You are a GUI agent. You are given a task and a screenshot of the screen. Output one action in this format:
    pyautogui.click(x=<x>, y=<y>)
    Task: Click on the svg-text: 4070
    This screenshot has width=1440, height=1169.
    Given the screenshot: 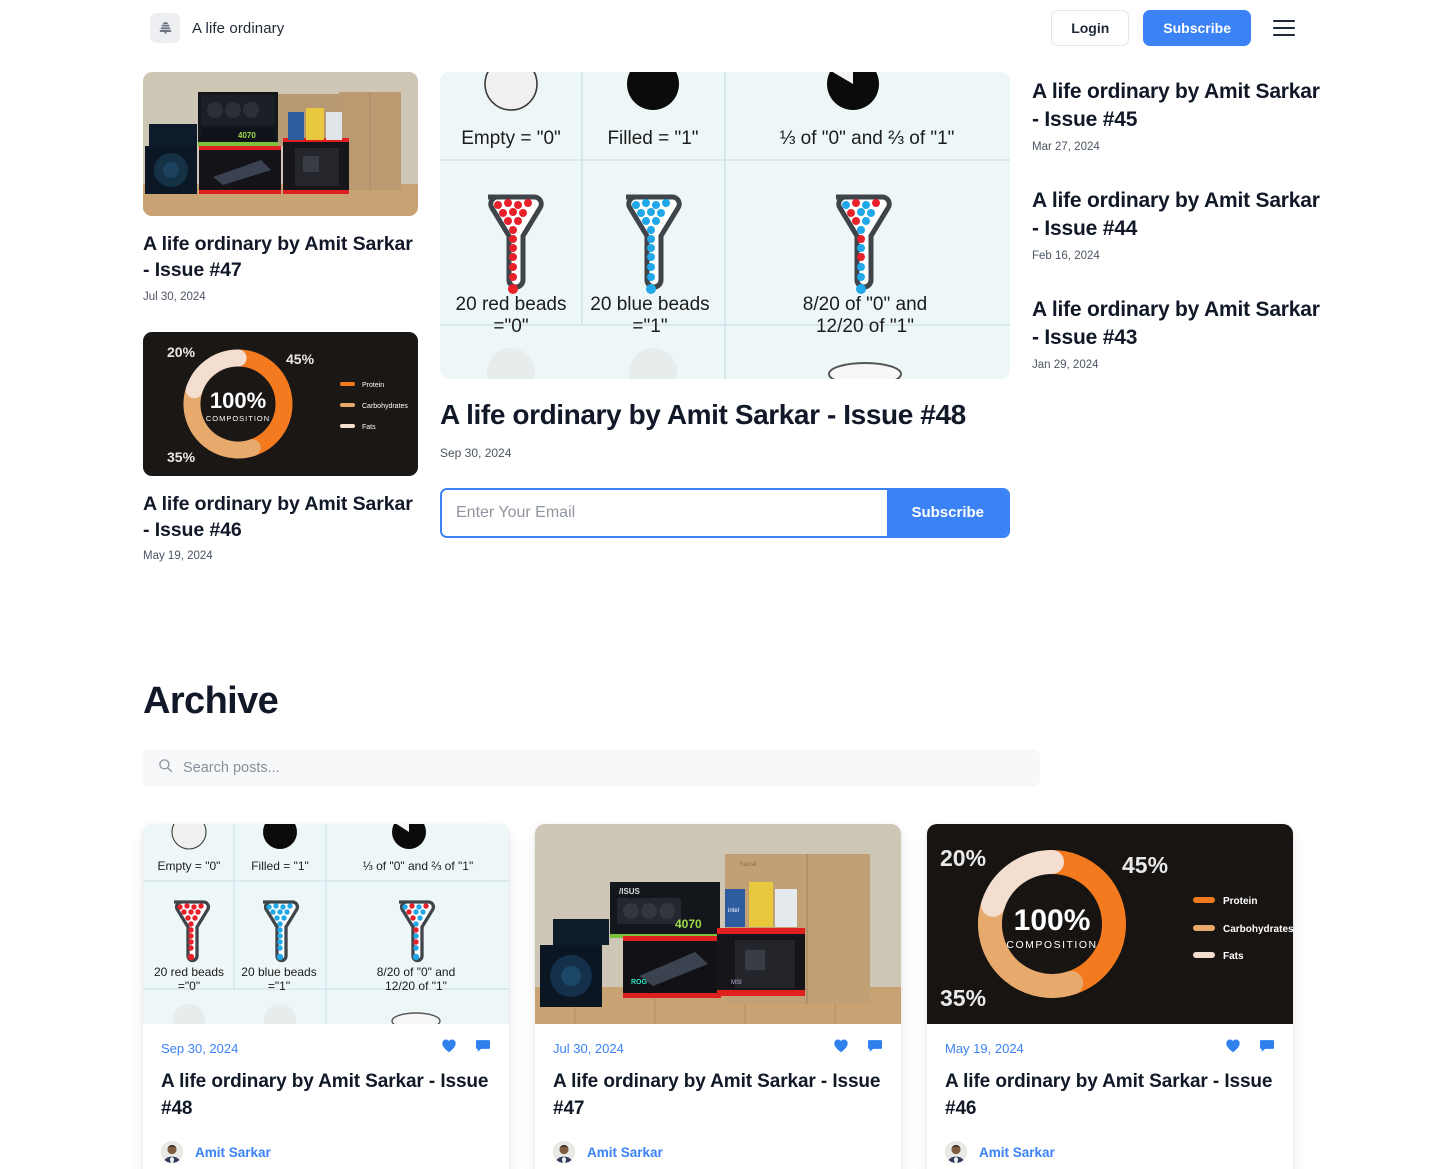 What is the action you would take?
    pyautogui.click(x=688, y=924)
    